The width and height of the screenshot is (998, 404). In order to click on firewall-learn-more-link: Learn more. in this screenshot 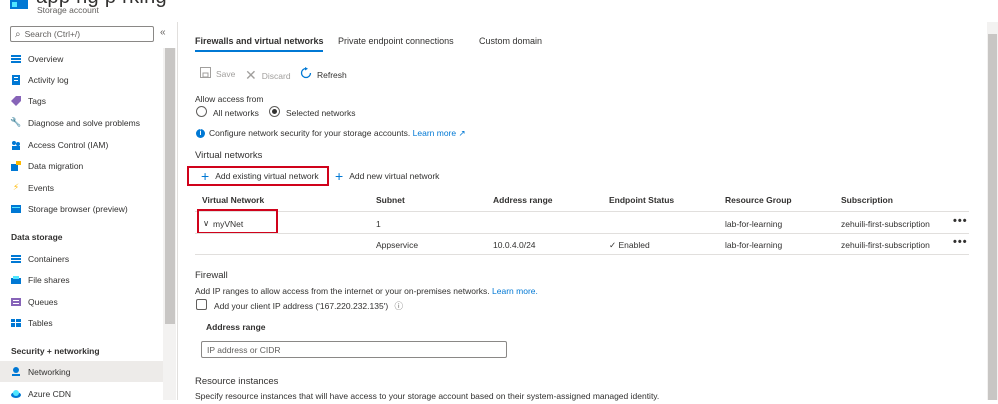, I will do `click(515, 291)`.